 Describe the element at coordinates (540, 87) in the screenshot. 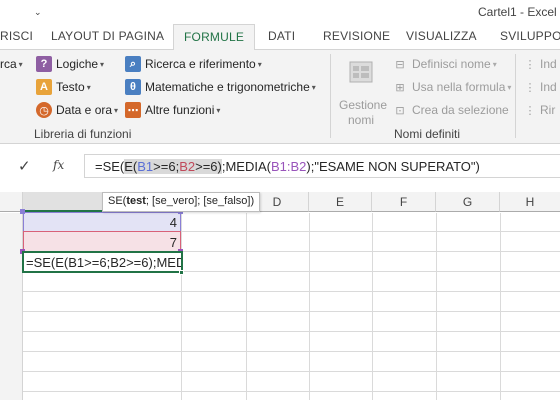

I see `individua-dipendenti-button: ⋮ Ind` at that location.